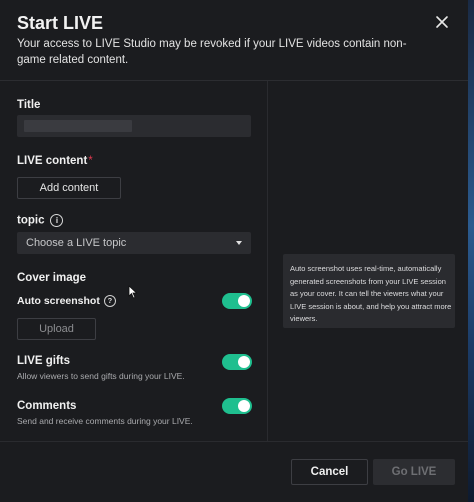  I want to click on topic-label-text: topic, so click(31, 220).